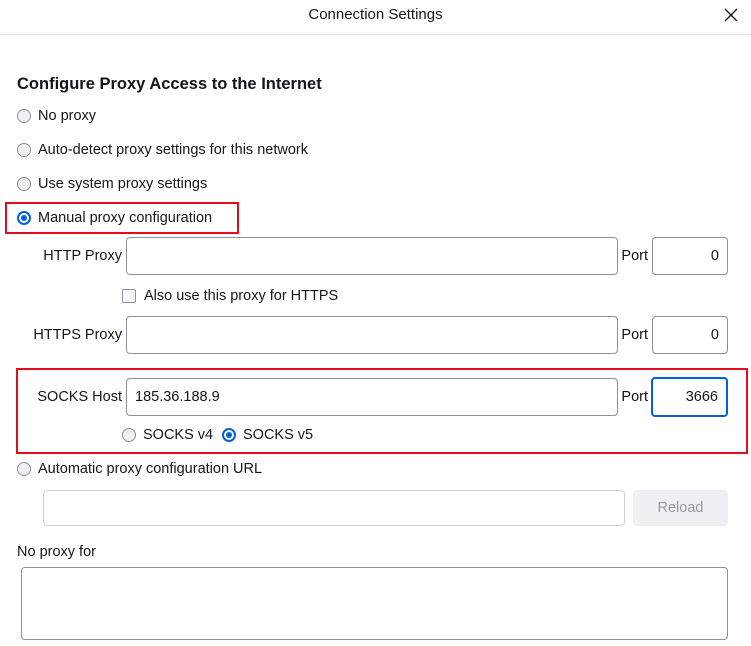  What do you see at coordinates (79, 397) in the screenshot?
I see `socks-host-label: SOCKS Host` at bounding box center [79, 397].